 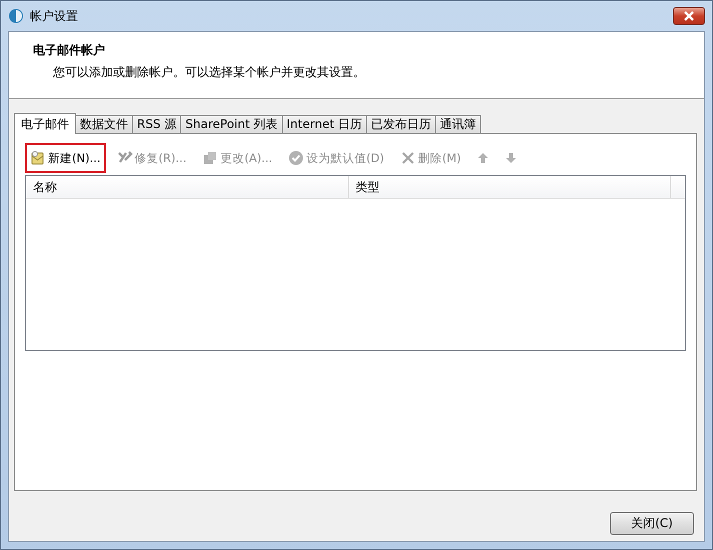 I want to click on tab: RSS 源, so click(x=157, y=124).